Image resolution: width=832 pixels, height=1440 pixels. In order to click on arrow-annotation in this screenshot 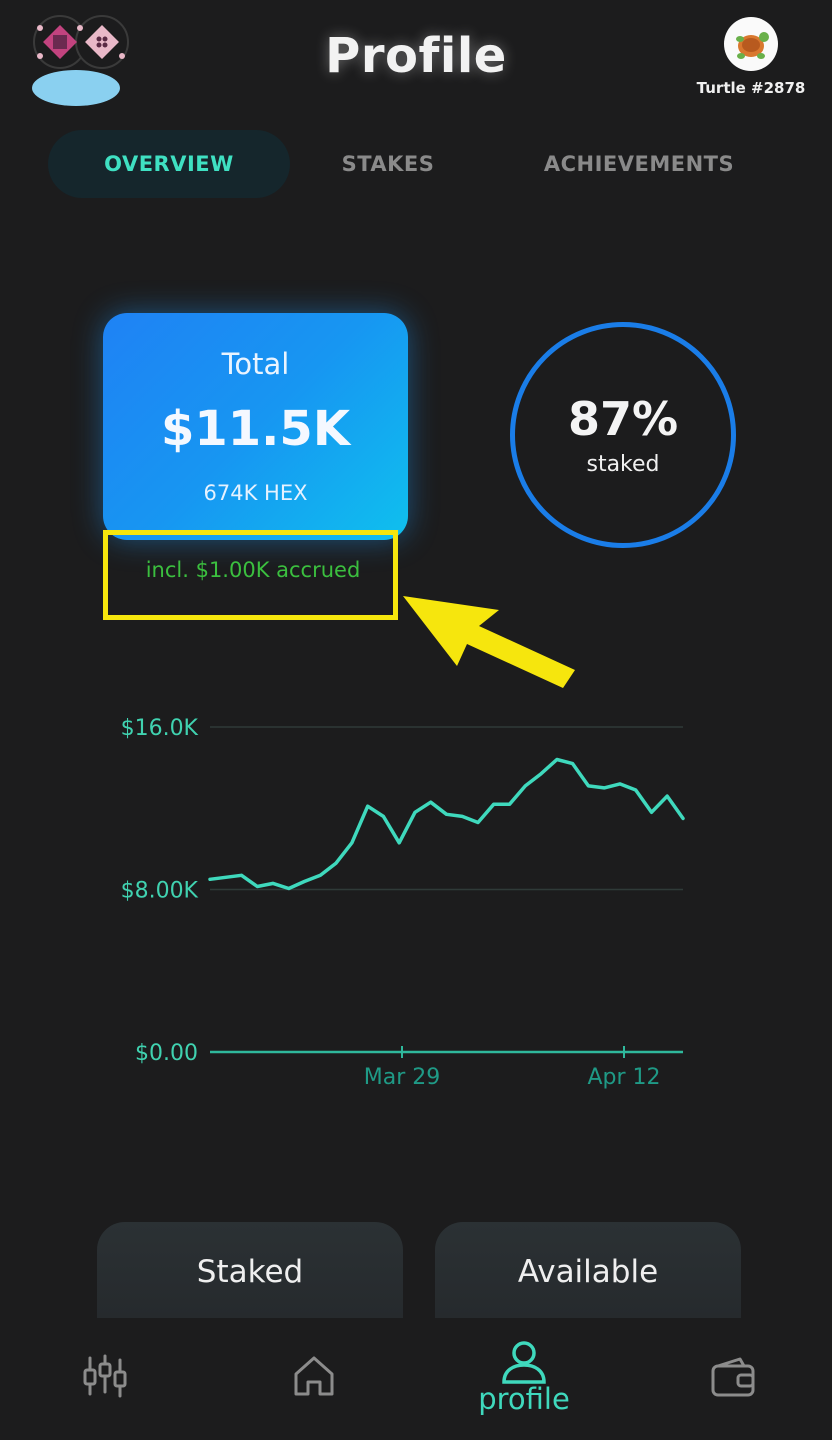, I will do `click(489, 642)`.